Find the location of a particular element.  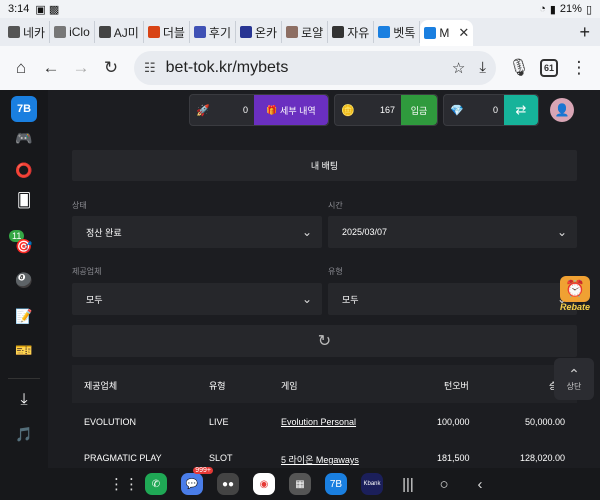

battery-level: 21% is located at coordinates (570, 9).